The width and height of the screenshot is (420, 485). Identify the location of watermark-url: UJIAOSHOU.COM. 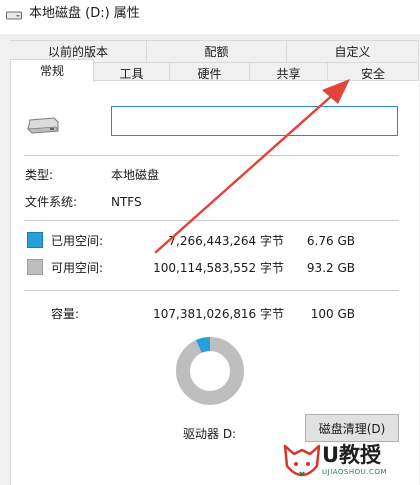
(354, 472).